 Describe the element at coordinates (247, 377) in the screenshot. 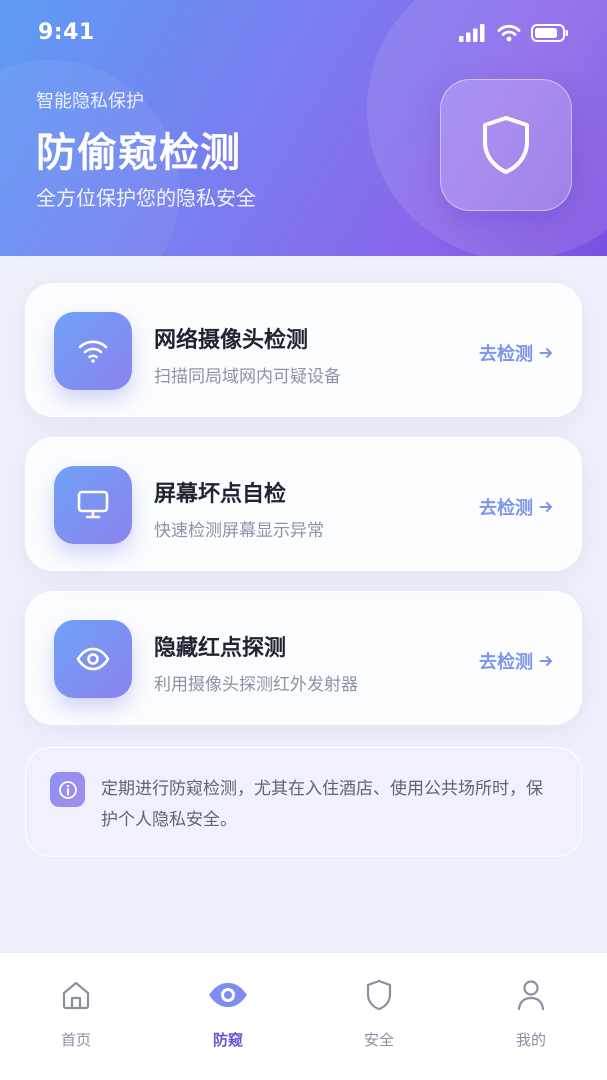

I see `card-description: 扫描同局域网内可疑设备` at that location.